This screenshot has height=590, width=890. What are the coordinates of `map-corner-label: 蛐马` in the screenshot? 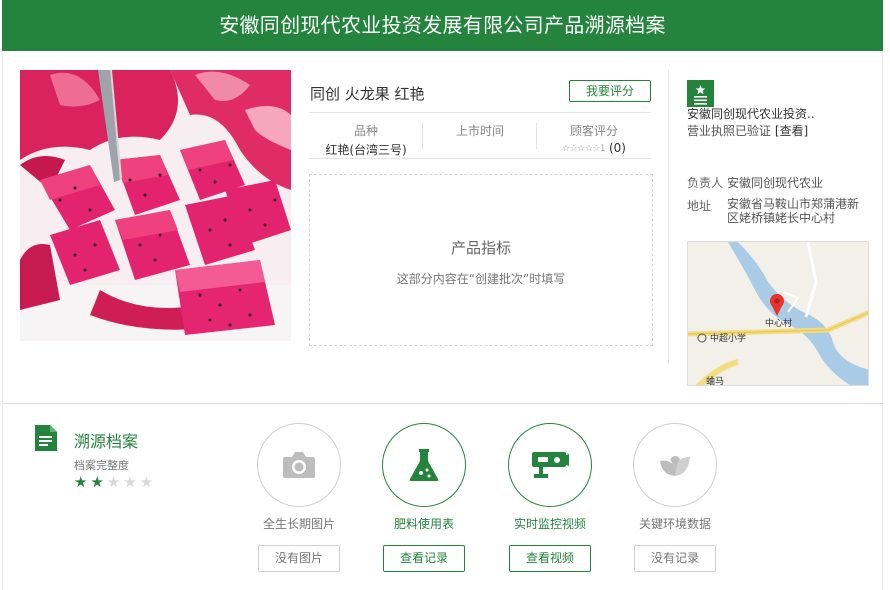 It's located at (715, 380).